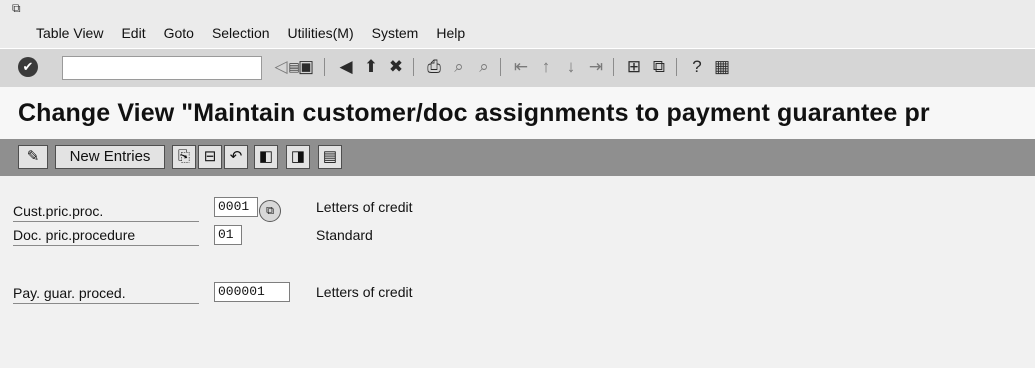 The height and width of the screenshot is (368, 1035). Describe the element at coordinates (184, 157) in the screenshot. I see `copy-as-icon: ⎘` at that location.